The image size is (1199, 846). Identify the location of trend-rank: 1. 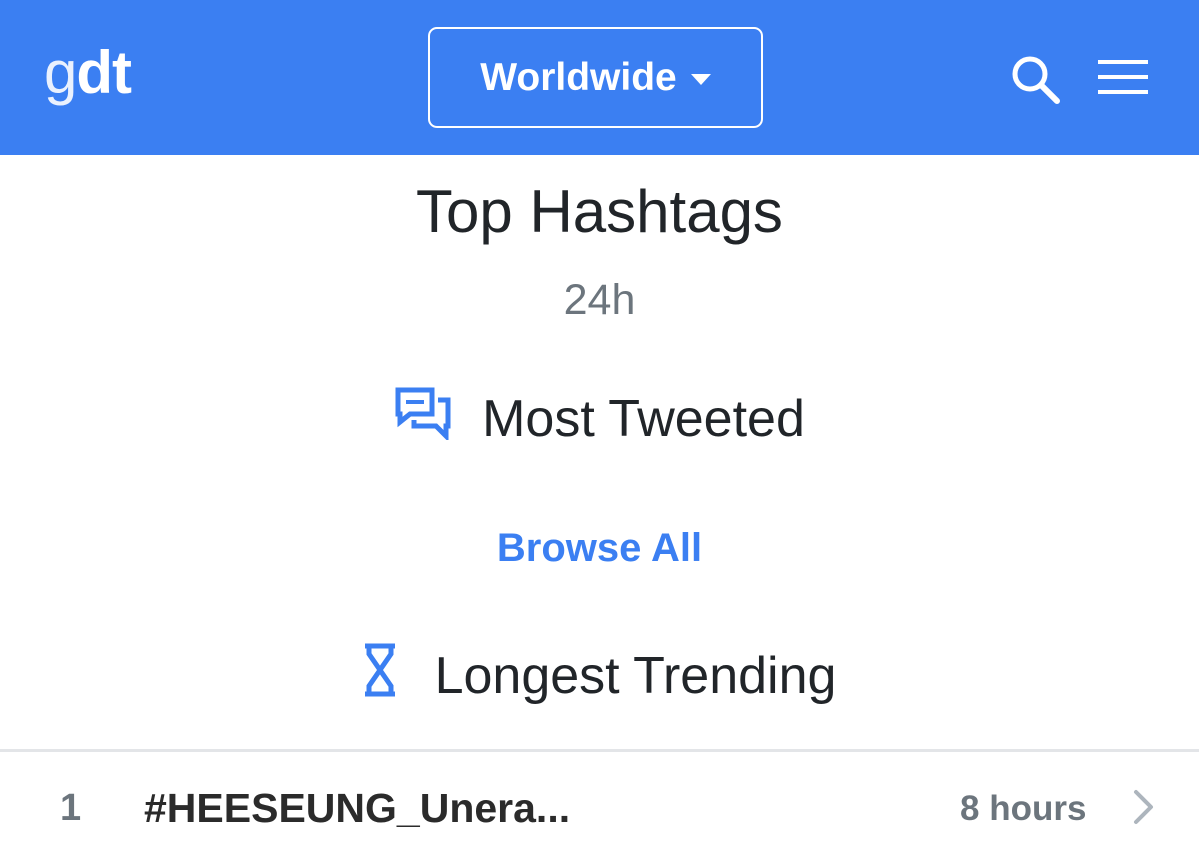
(71, 808).